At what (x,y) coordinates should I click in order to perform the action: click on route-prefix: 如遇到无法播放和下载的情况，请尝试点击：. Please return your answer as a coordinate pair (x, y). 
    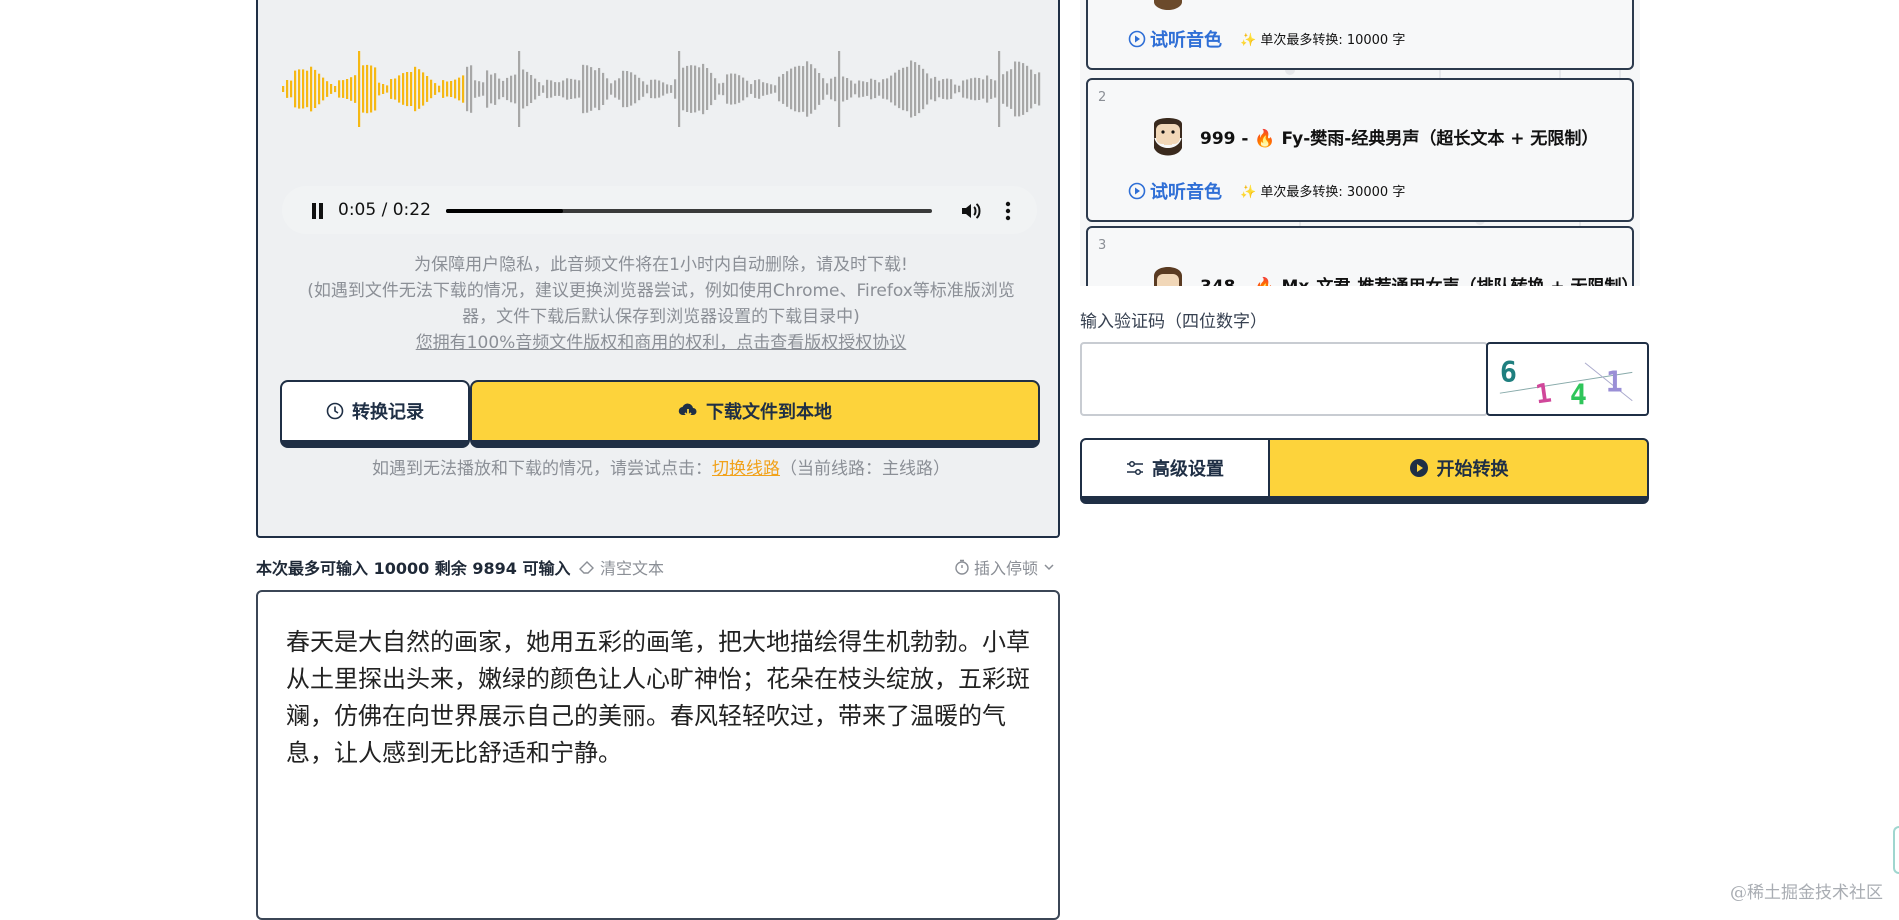
    Looking at the image, I should click on (542, 469).